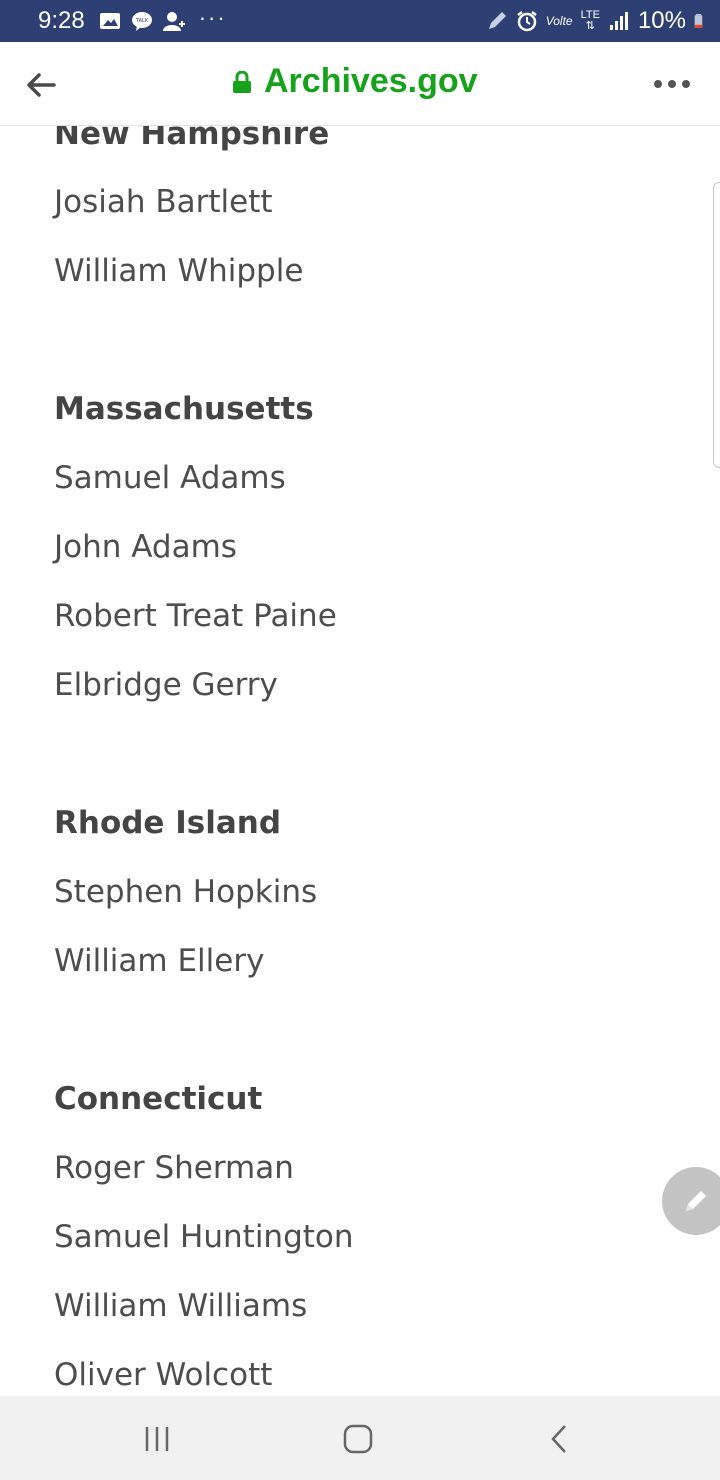  I want to click on data-arrows-icon: ⇅, so click(590, 26).